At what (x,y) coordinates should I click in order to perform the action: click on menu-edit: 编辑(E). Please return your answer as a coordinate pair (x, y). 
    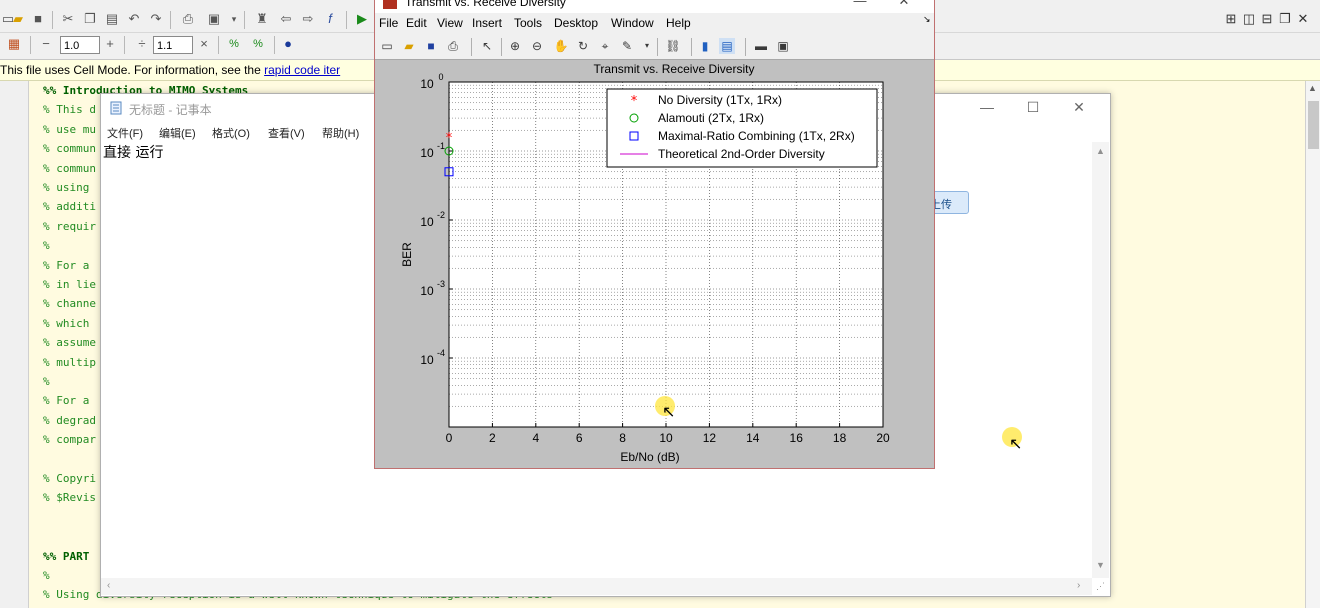
    Looking at the image, I should click on (177, 133).